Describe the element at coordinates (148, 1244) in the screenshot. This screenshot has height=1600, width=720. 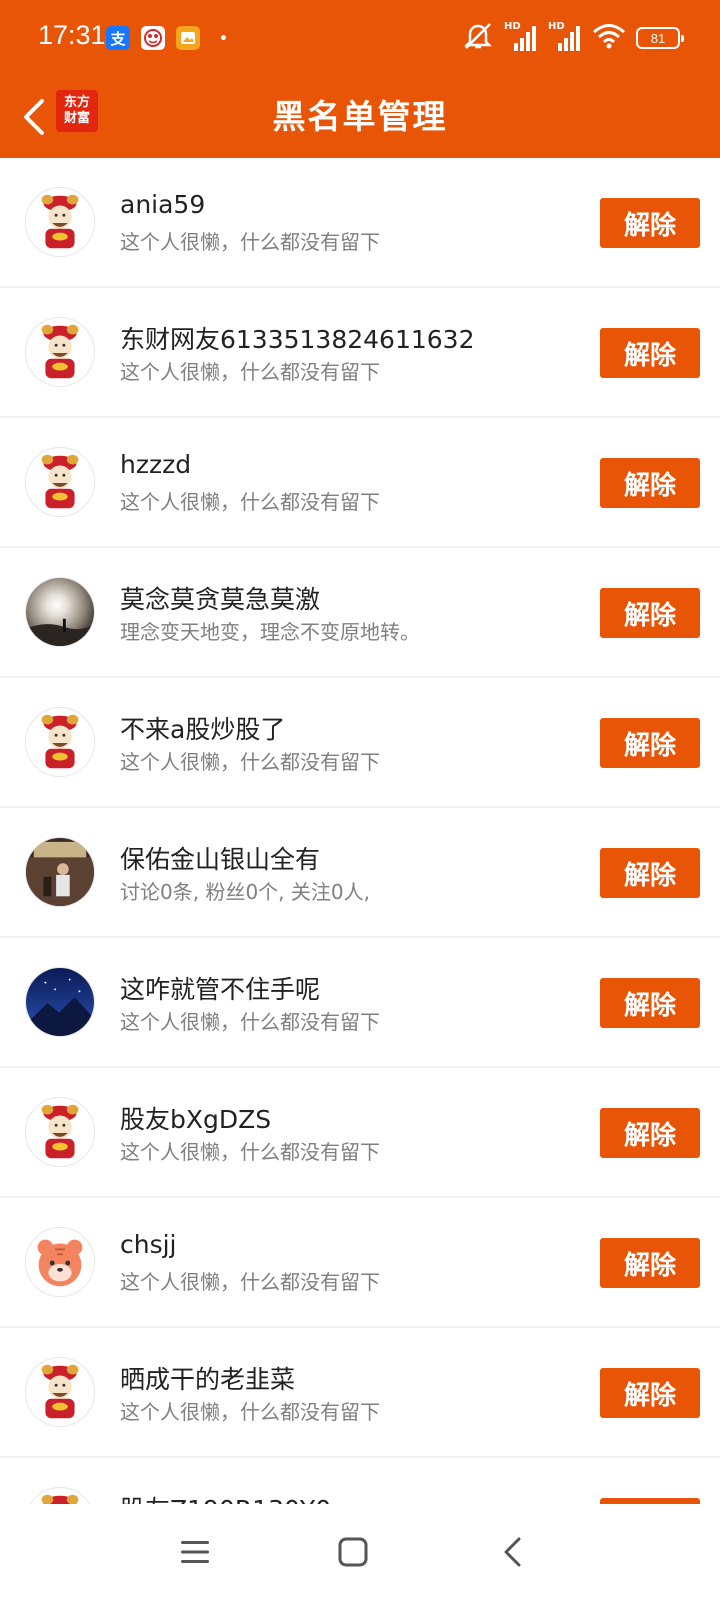
I see `user-name: chsjj` at that location.